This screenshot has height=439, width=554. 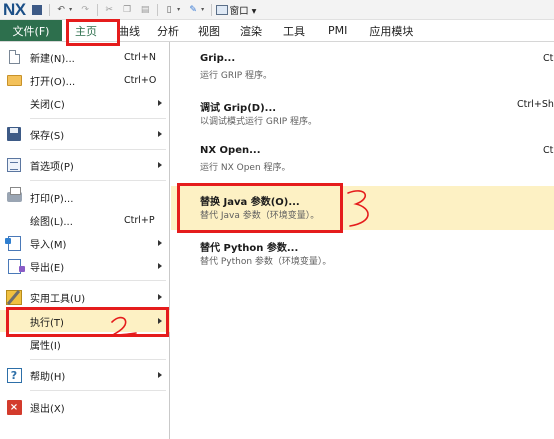 I want to click on undo-icon: ↶, so click(x=61, y=9).